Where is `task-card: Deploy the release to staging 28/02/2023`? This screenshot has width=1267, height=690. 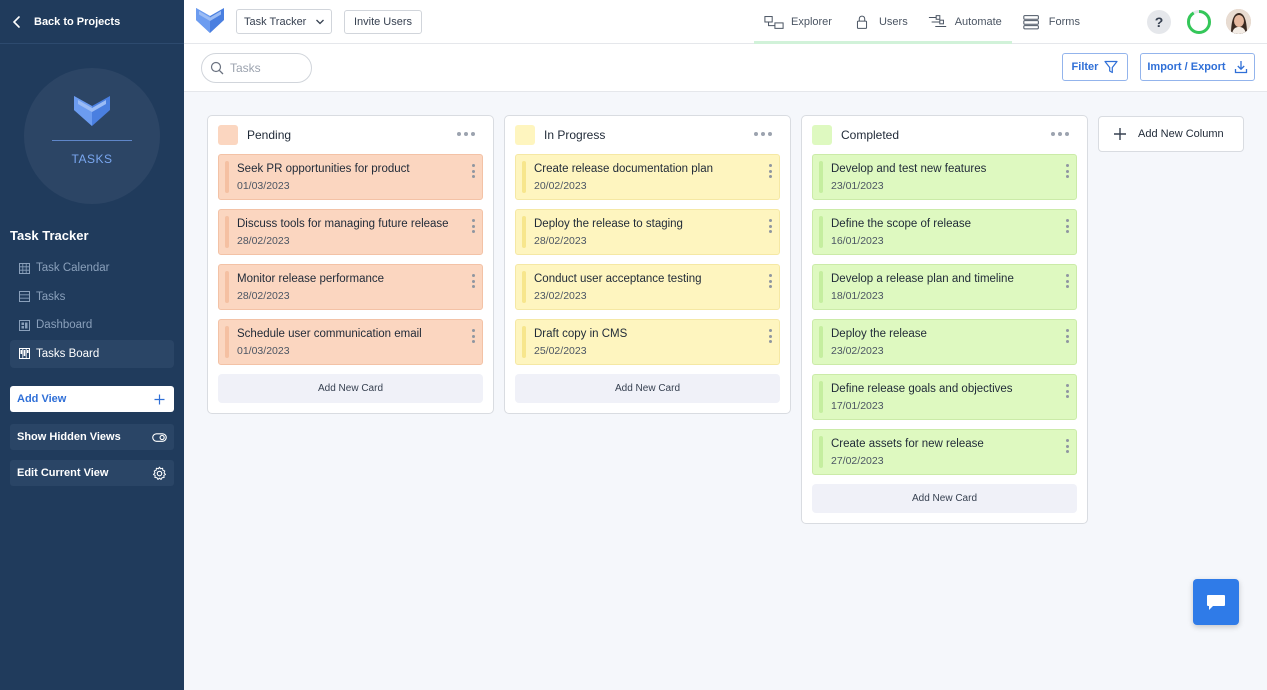
task-card: Deploy the release to staging 28/02/2023 is located at coordinates (647, 232).